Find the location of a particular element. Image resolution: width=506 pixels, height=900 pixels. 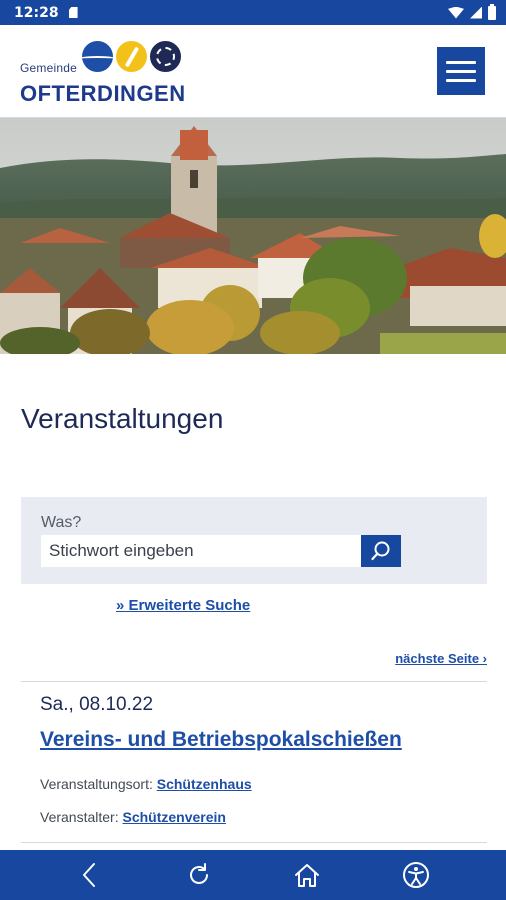

site-header: Gemeinde OFTERDINGEN is located at coordinates (253, 71).